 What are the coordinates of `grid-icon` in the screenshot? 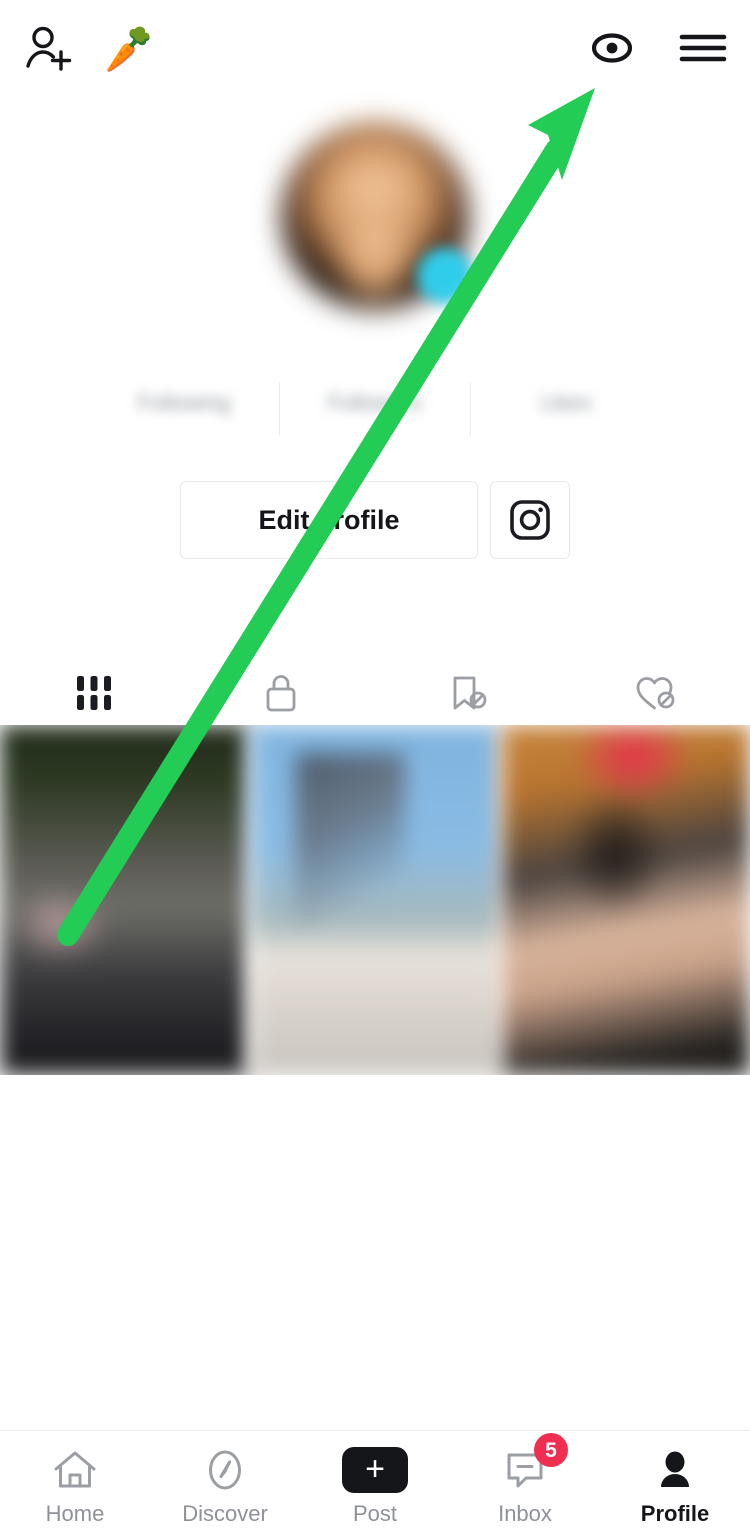 It's located at (94, 693).